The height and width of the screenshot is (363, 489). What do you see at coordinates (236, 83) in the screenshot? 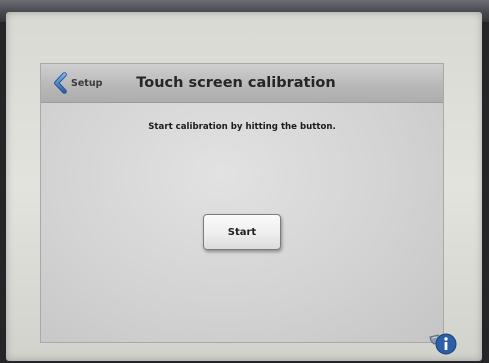
I see `page-title: Touch screen calibration` at bounding box center [236, 83].